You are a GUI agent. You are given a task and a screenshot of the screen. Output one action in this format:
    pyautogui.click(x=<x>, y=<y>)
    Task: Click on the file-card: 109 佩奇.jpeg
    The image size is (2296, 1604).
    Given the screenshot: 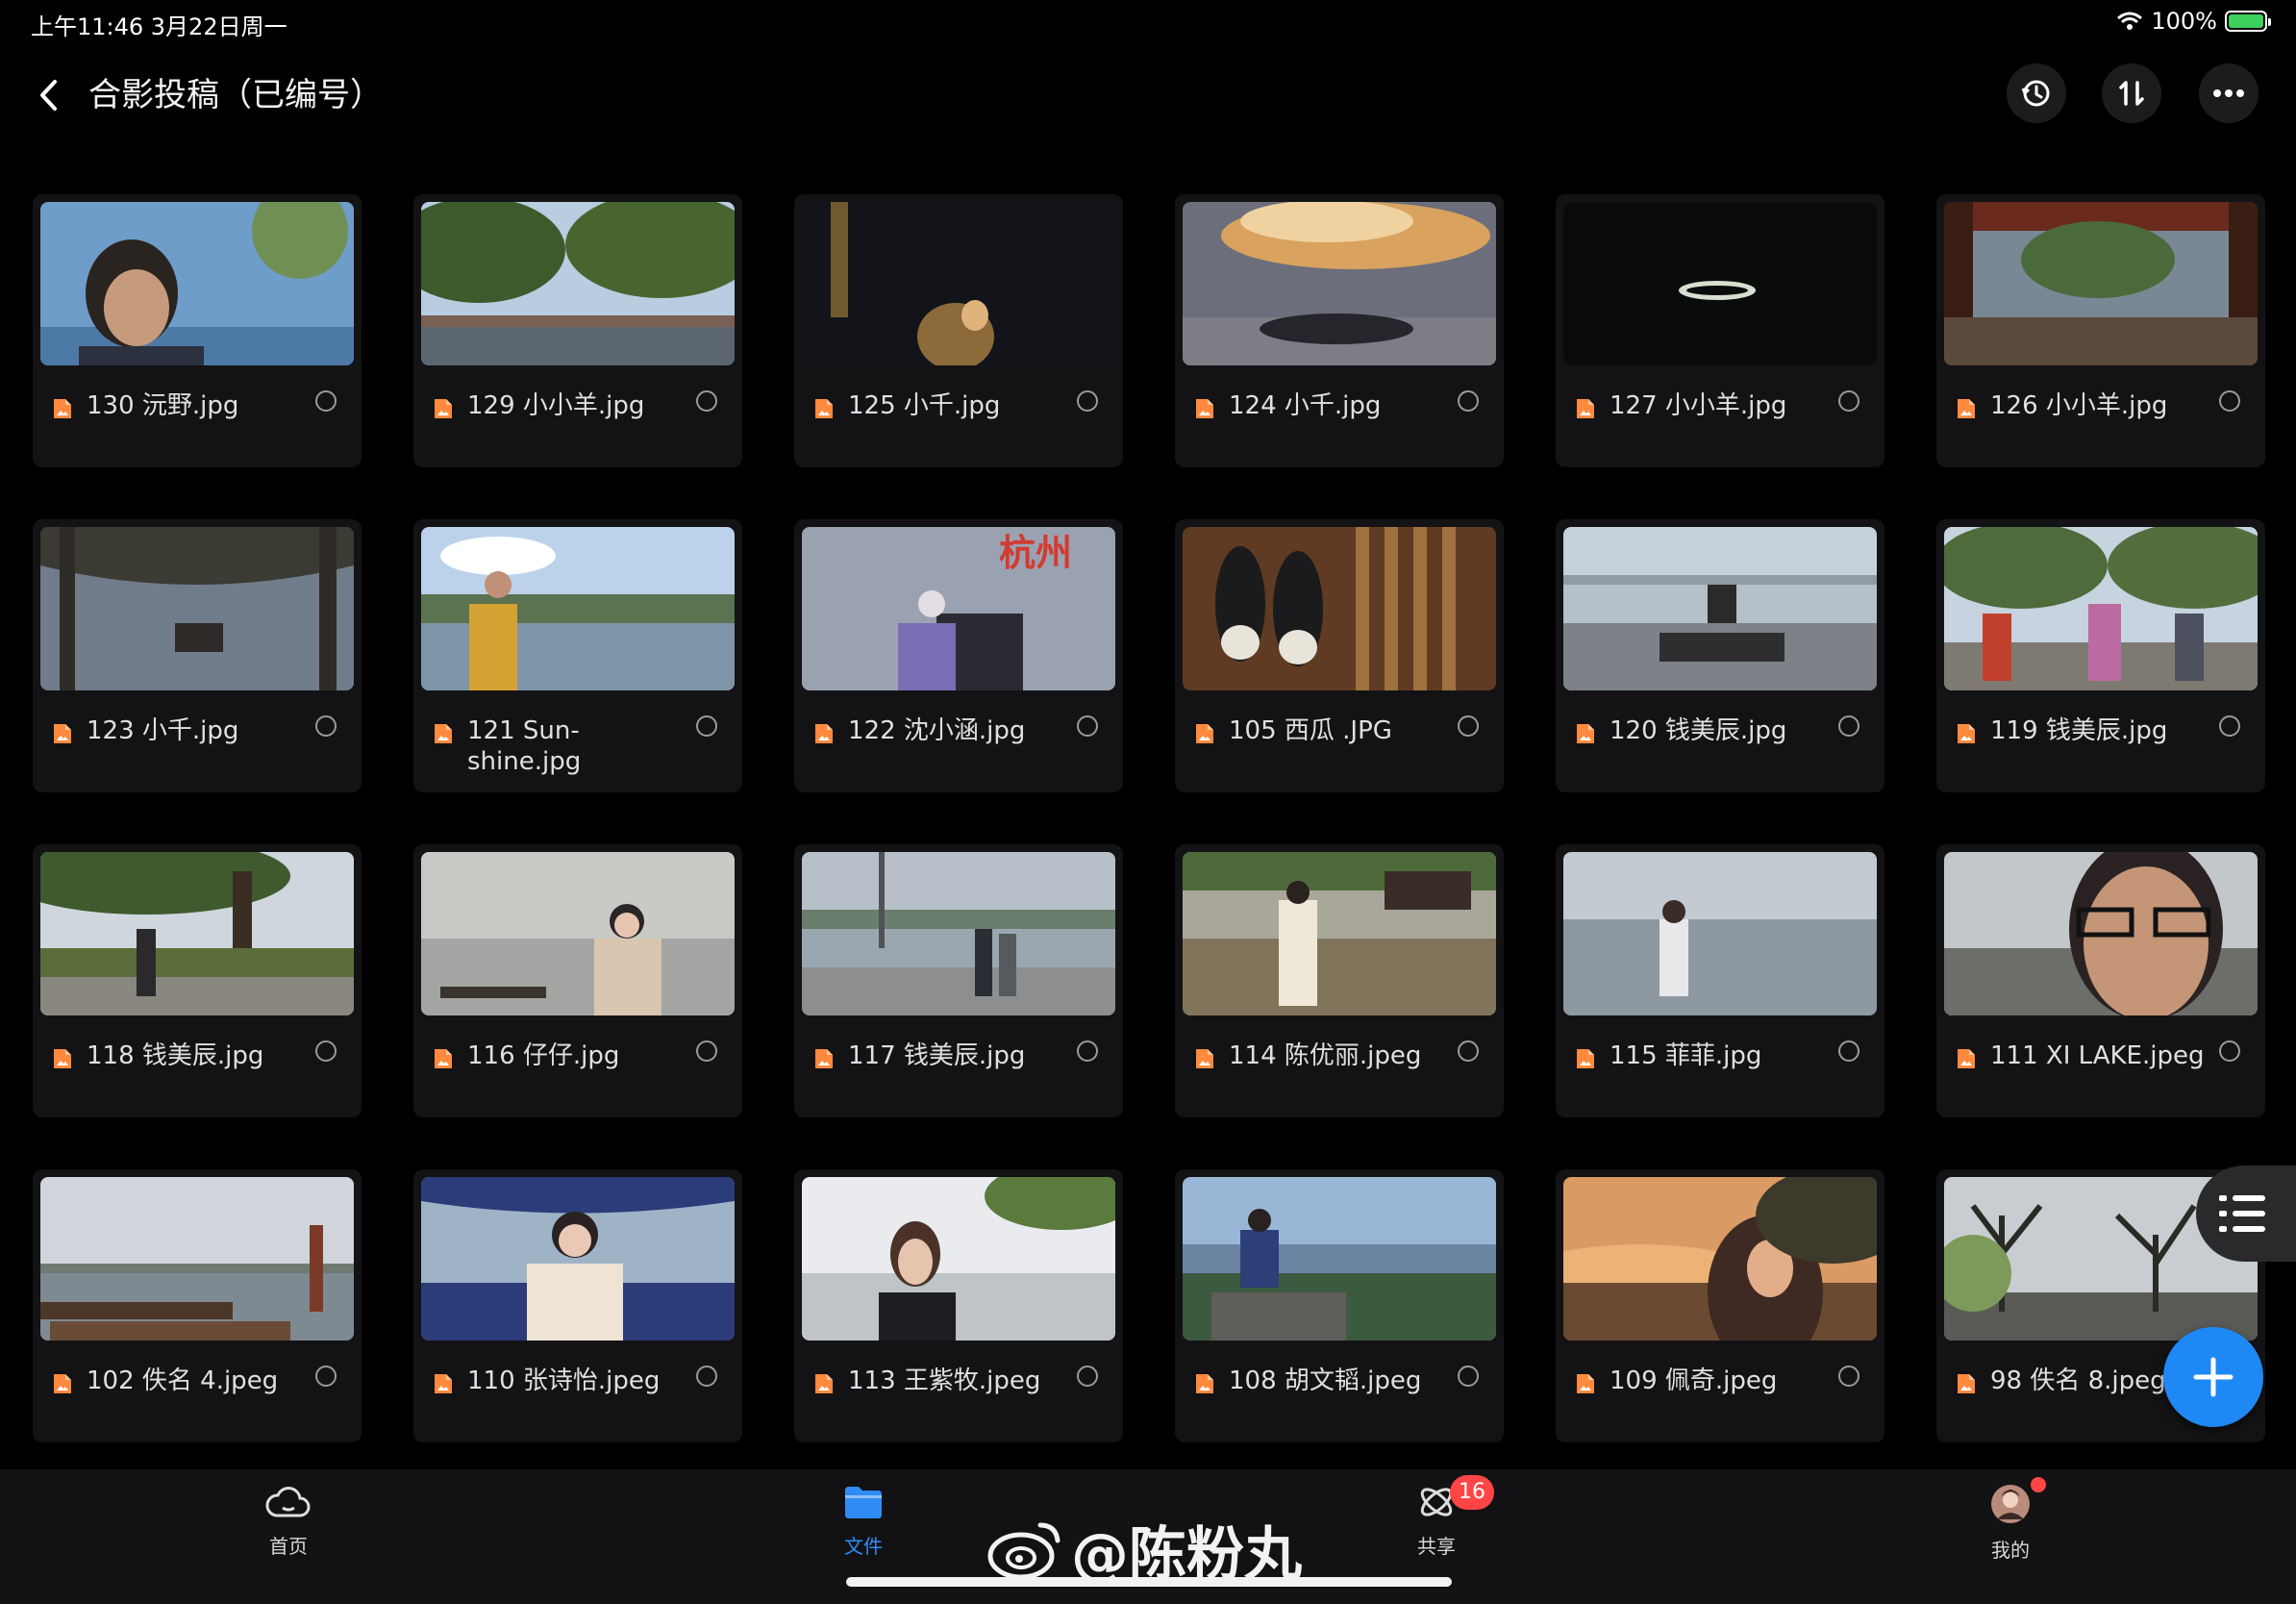 What is the action you would take?
    pyautogui.click(x=1720, y=1305)
    